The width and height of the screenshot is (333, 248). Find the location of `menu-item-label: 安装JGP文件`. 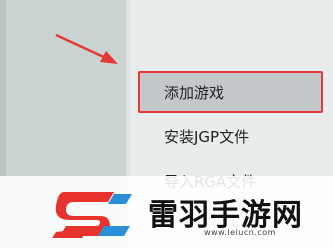

menu-item-label: 安装JGP文件 is located at coordinates (207, 136).